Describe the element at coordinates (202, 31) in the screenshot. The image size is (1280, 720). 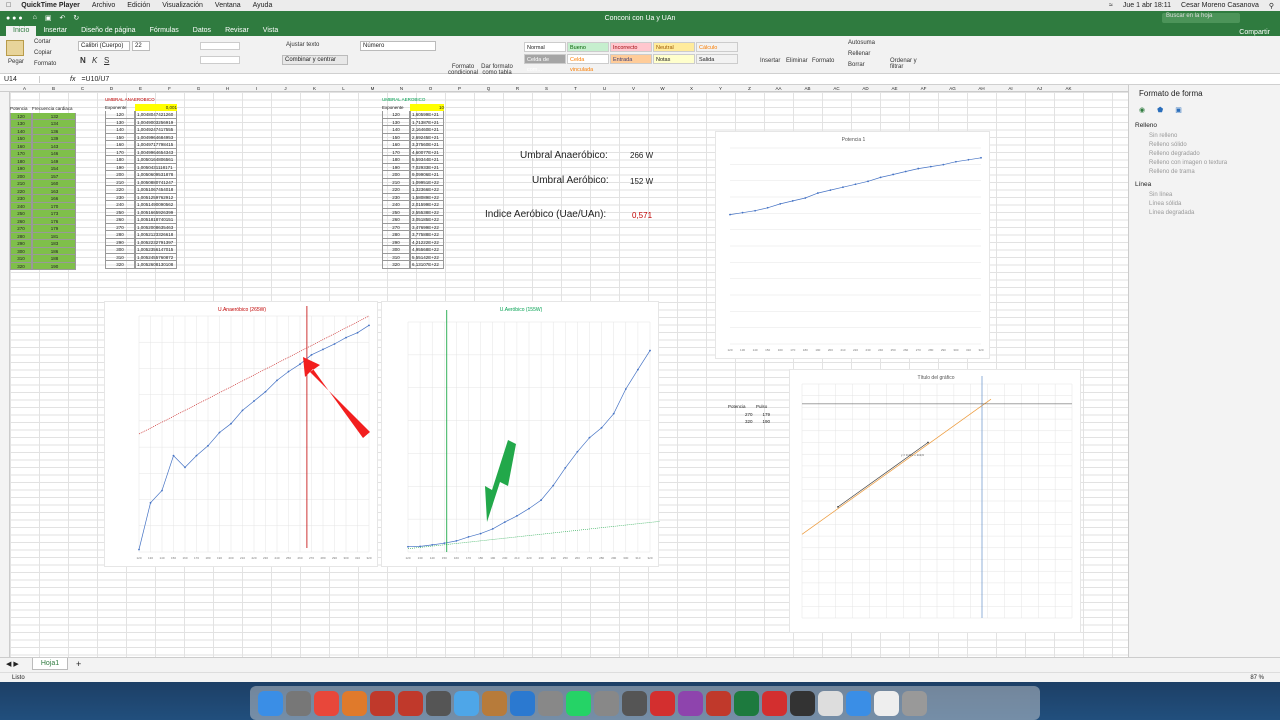
I see `tab-datos: Datos` at that location.